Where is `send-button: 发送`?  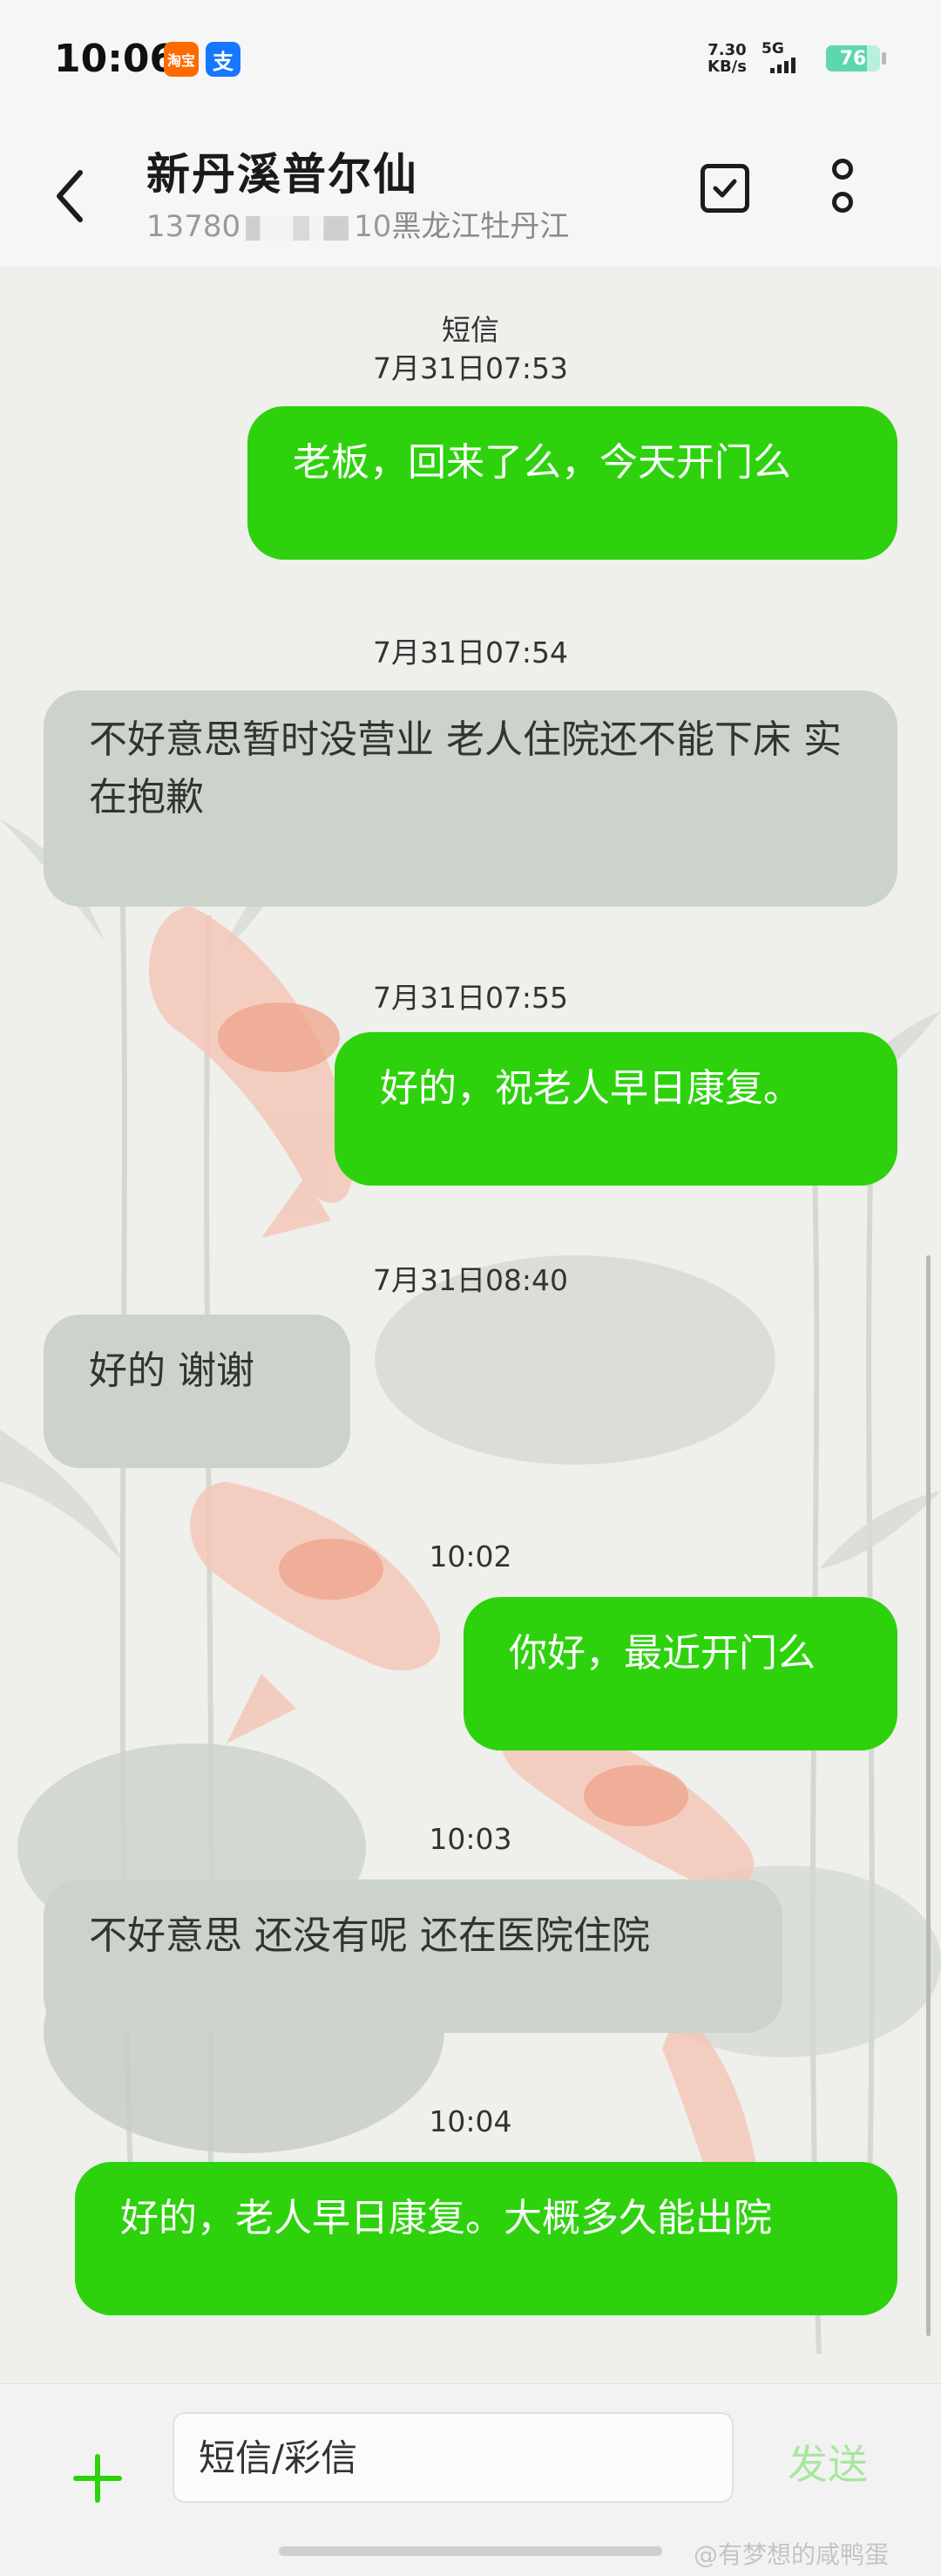 send-button: 发送 is located at coordinates (828, 2462).